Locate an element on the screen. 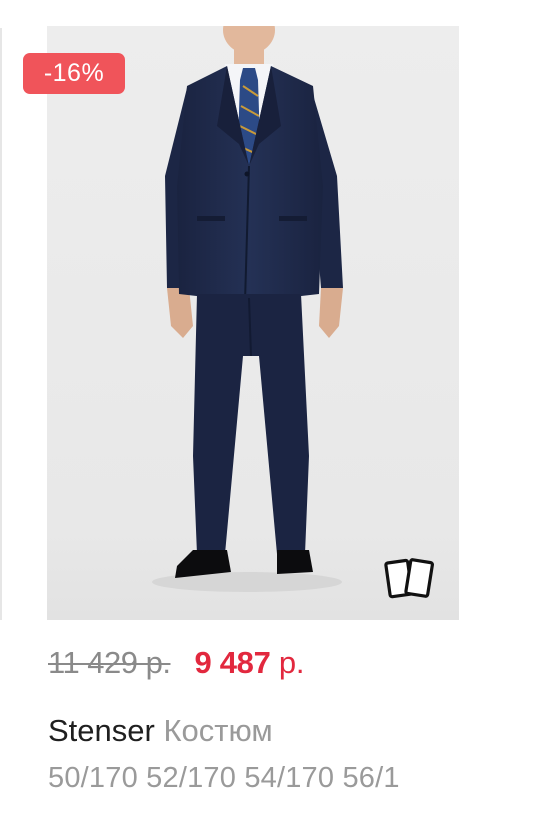 This screenshot has height=823, width=560. product-title: Stenser Костюм is located at coordinates (160, 731).